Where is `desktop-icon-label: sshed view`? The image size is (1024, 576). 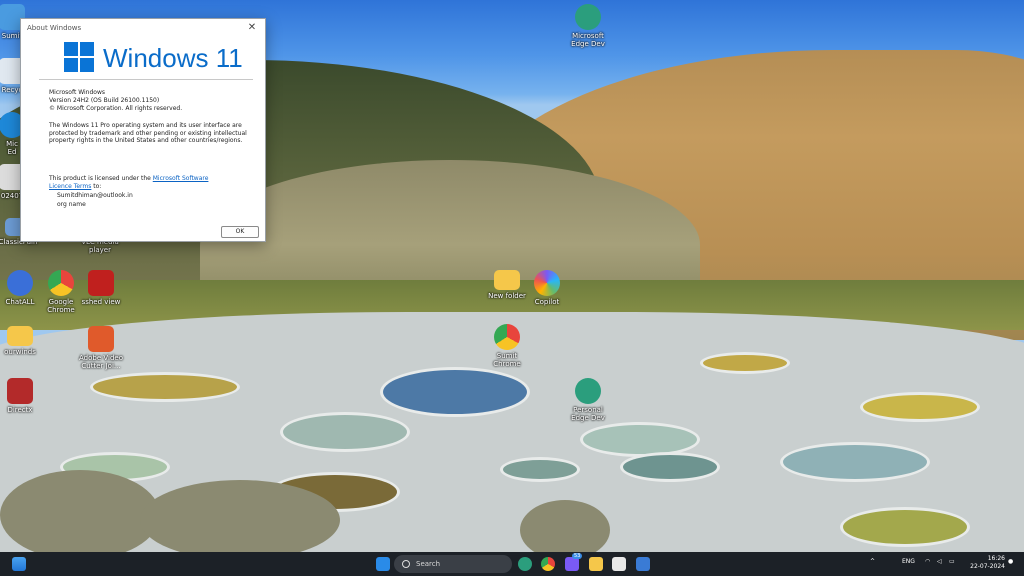
desktop-icon-label: sshed view is located at coordinates (101, 302).